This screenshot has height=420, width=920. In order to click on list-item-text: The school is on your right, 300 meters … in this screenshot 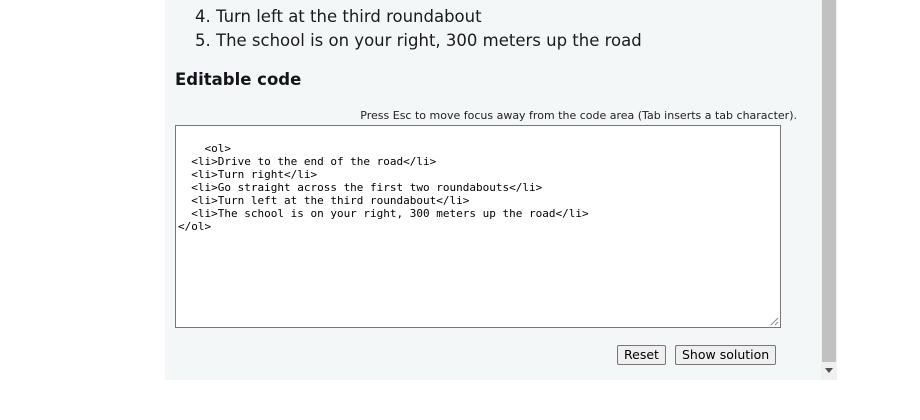, I will do `click(429, 40)`.